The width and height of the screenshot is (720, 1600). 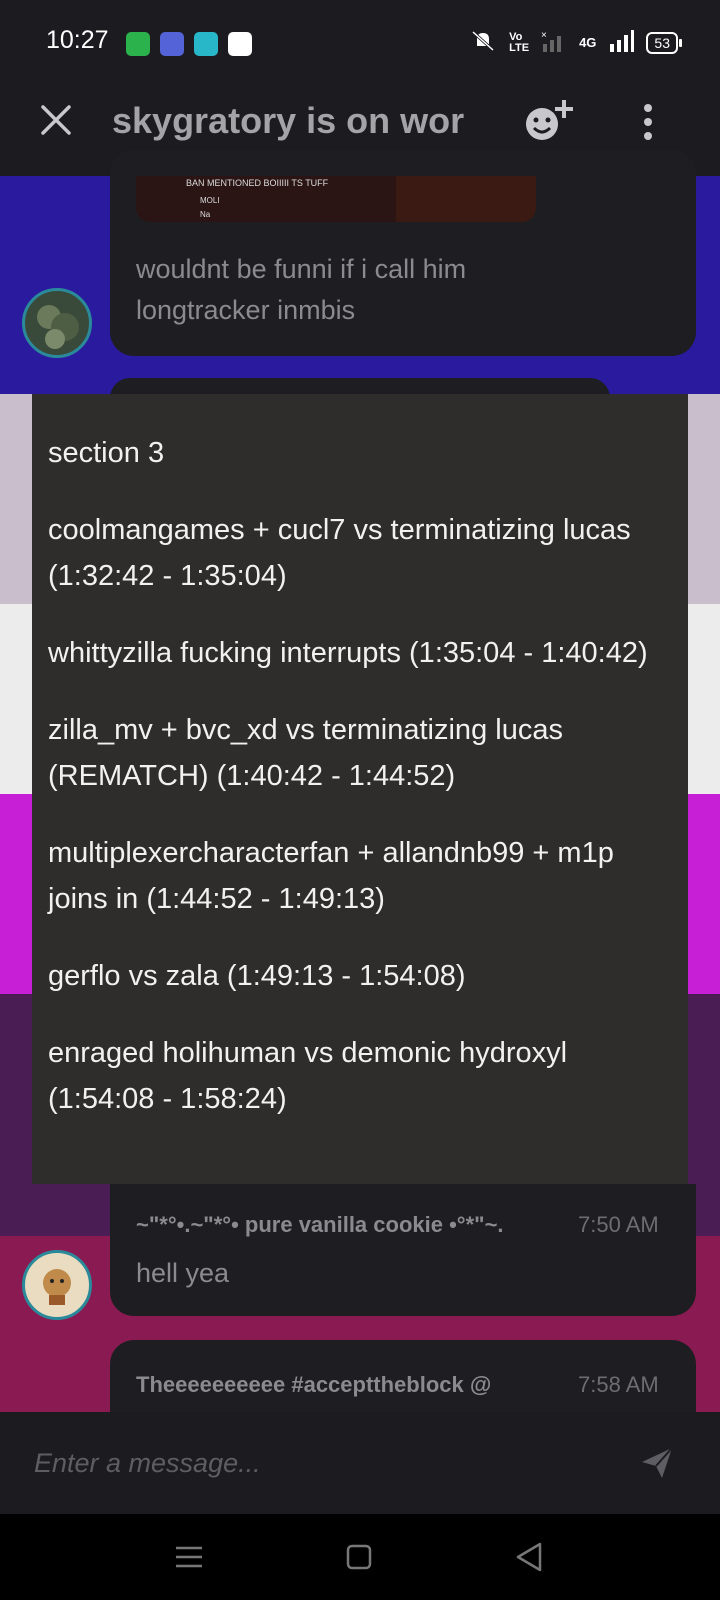 What do you see at coordinates (314, 1463) in the screenshot?
I see `message-input` at bounding box center [314, 1463].